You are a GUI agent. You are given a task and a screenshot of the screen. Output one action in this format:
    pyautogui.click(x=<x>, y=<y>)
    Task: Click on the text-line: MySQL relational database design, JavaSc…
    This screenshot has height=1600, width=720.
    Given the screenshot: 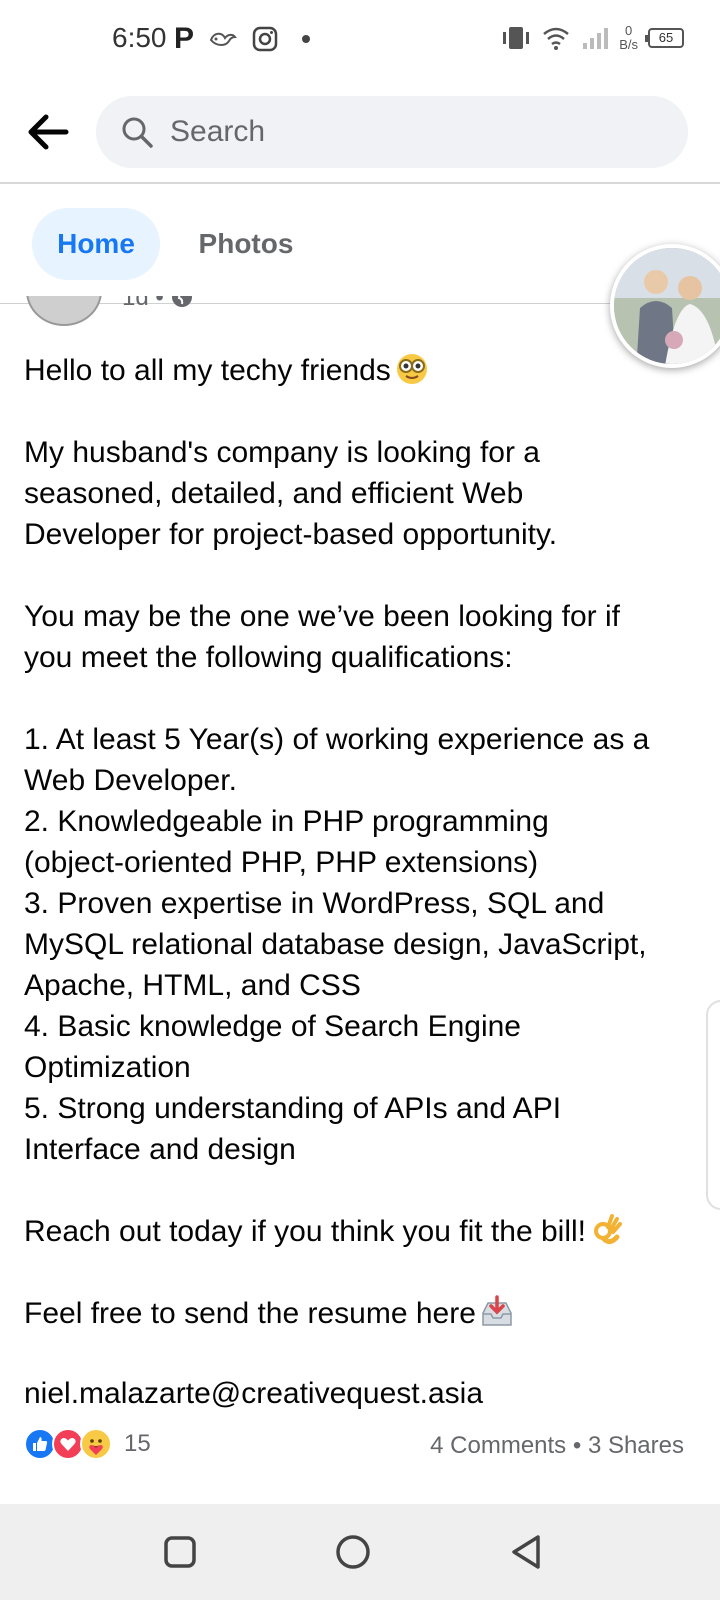 What is the action you would take?
    pyautogui.click(x=335, y=944)
    